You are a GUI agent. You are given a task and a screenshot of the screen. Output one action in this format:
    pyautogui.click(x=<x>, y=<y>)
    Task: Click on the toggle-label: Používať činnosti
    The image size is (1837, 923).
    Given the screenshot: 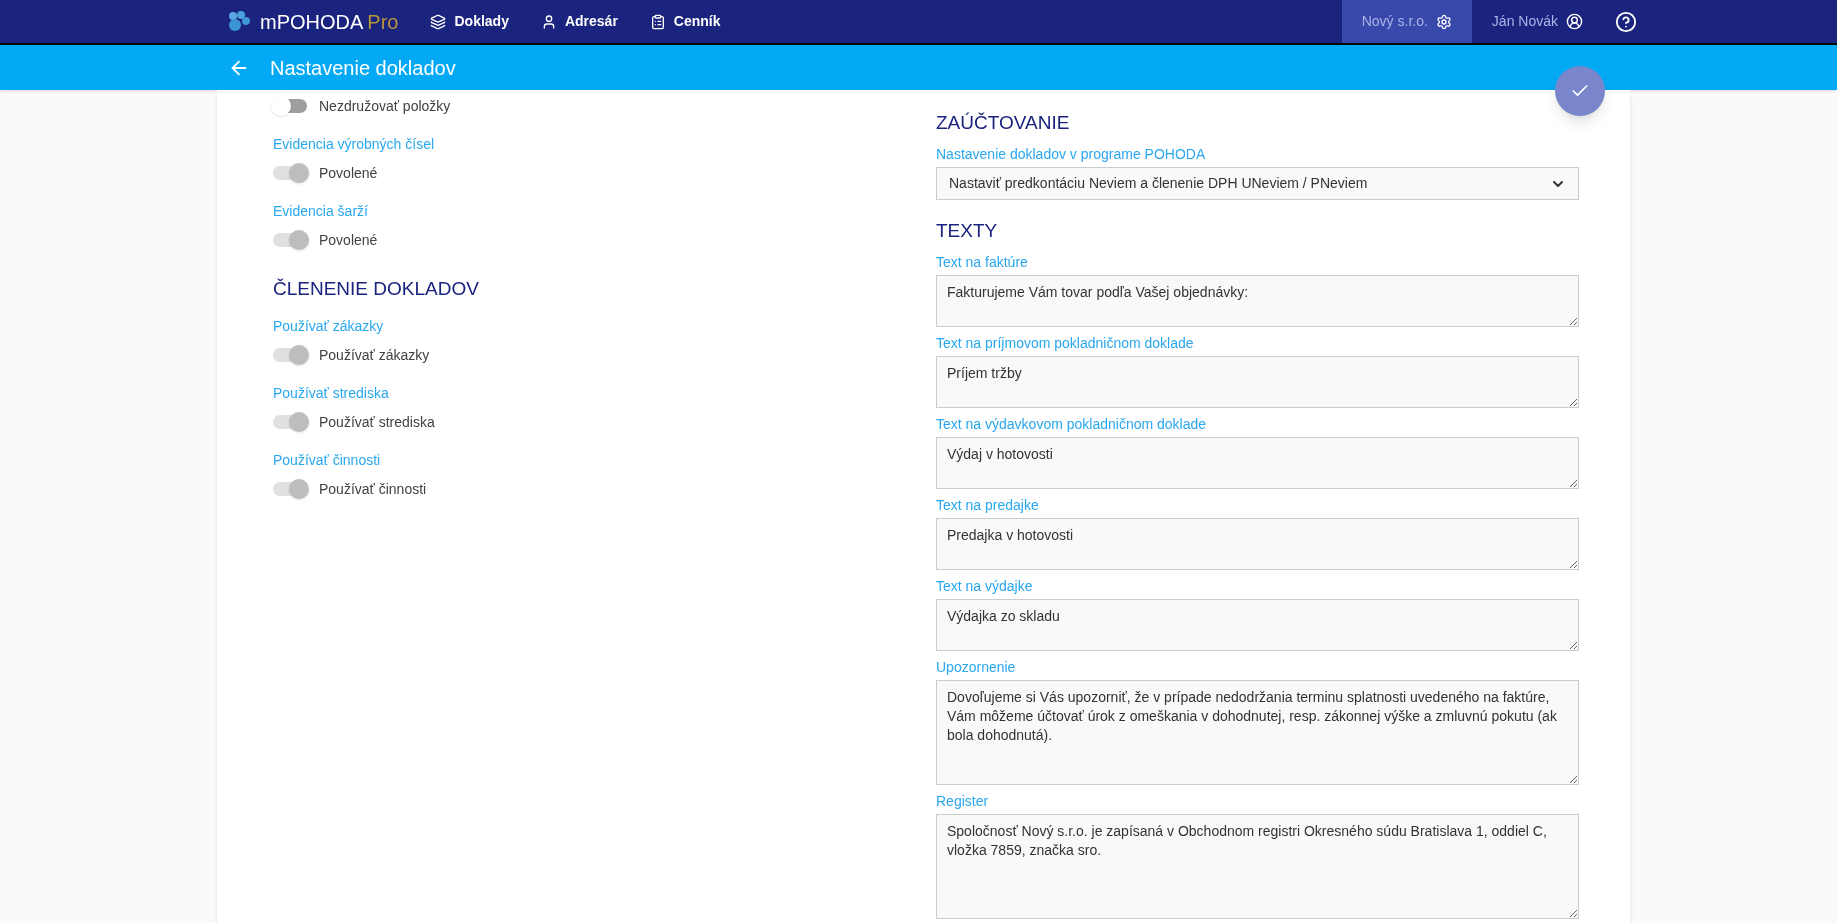 What is the action you would take?
    pyautogui.click(x=373, y=489)
    